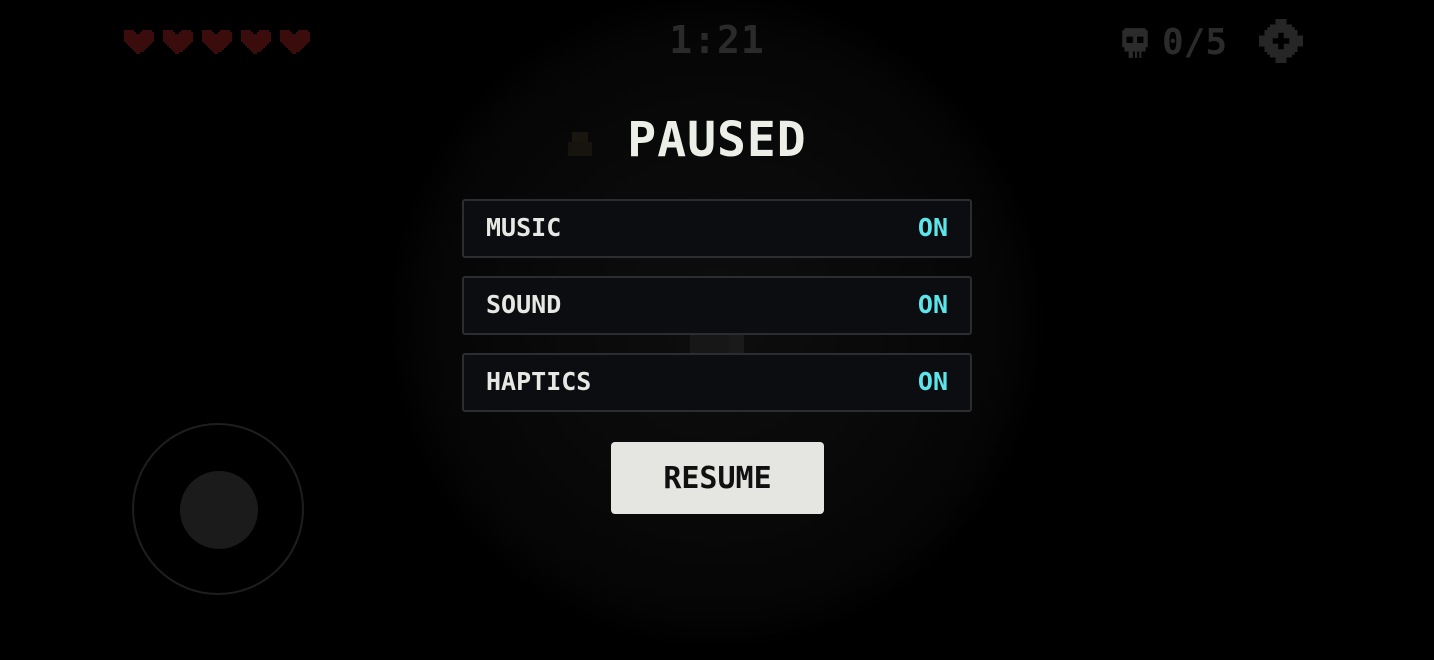  Describe the element at coordinates (717, 228) in the screenshot. I see `music-toggle: MUSIC ON` at that location.